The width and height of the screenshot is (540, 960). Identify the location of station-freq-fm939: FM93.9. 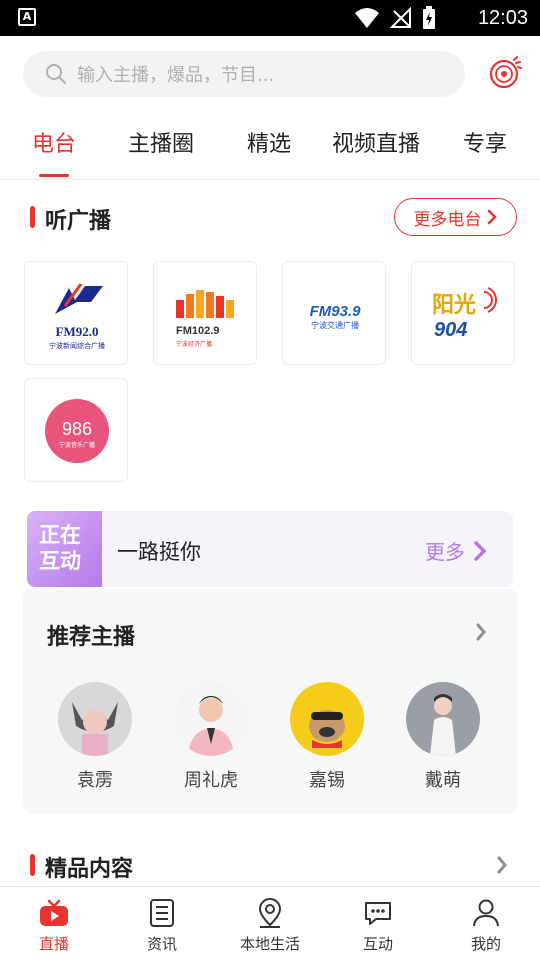
(336, 311).